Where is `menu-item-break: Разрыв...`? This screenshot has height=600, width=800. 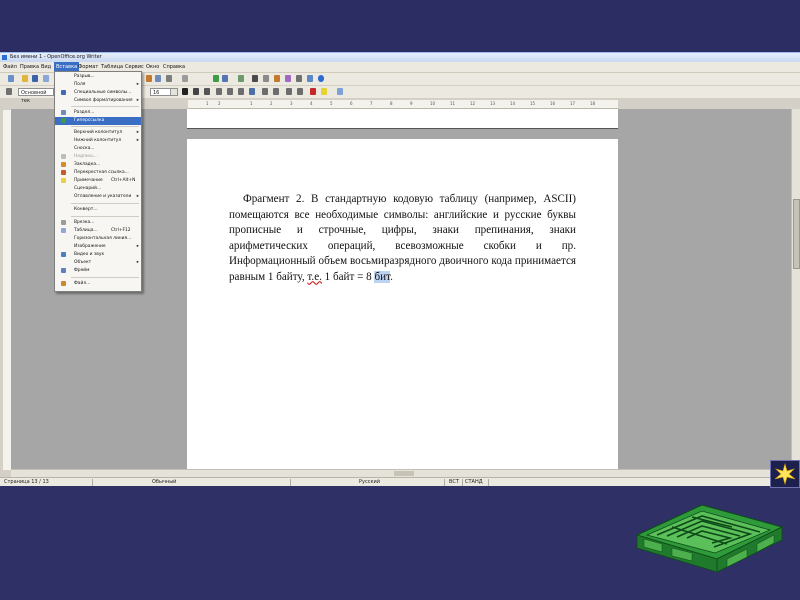
menu-item-break: Разрыв... is located at coordinates (98, 77).